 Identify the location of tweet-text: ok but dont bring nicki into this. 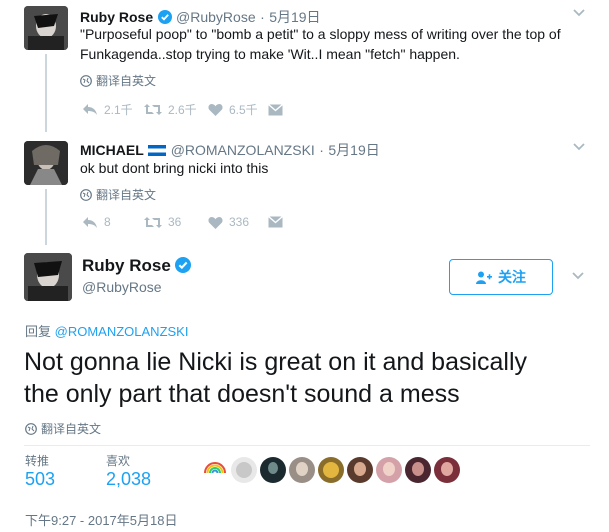
(174, 168).